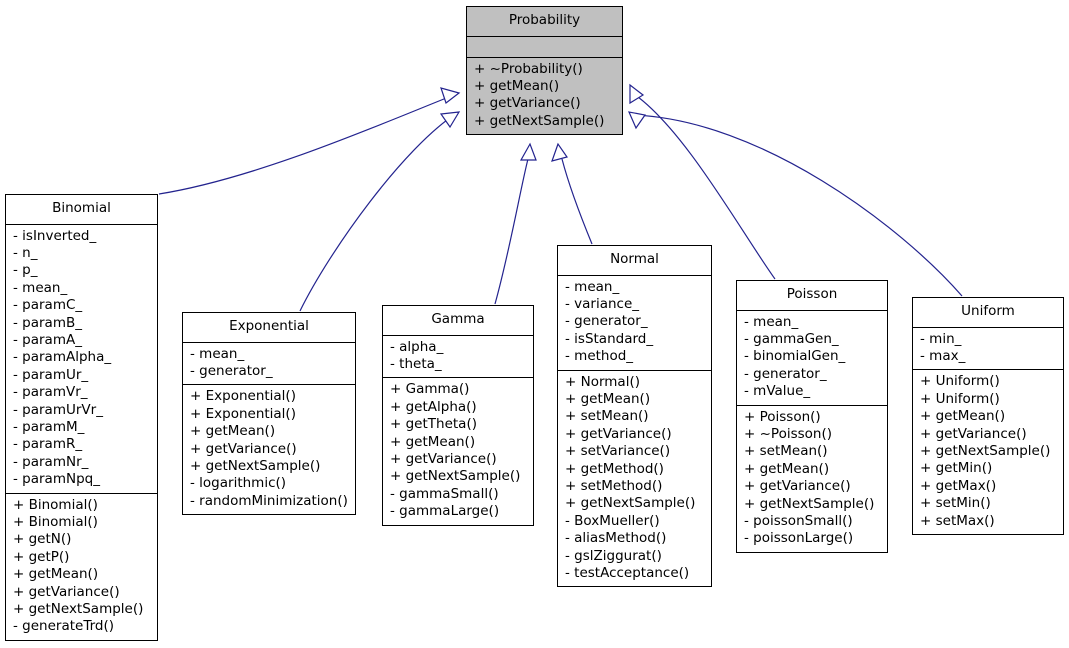 The height and width of the screenshot is (648, 1069). What do you see at coordinates (612, 520) in the screenshot?
I see `method-row: - BoxMueller()` at bounding box center [612, 520].